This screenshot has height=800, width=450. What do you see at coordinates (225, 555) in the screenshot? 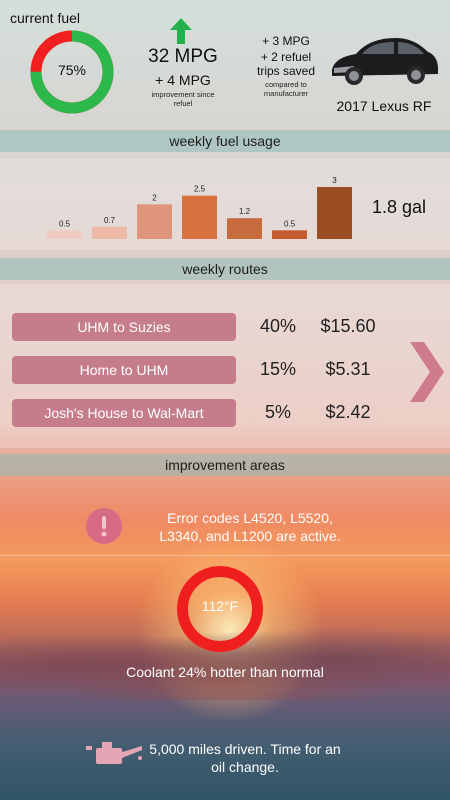
I see `divider` at bounding box center [225, 555].